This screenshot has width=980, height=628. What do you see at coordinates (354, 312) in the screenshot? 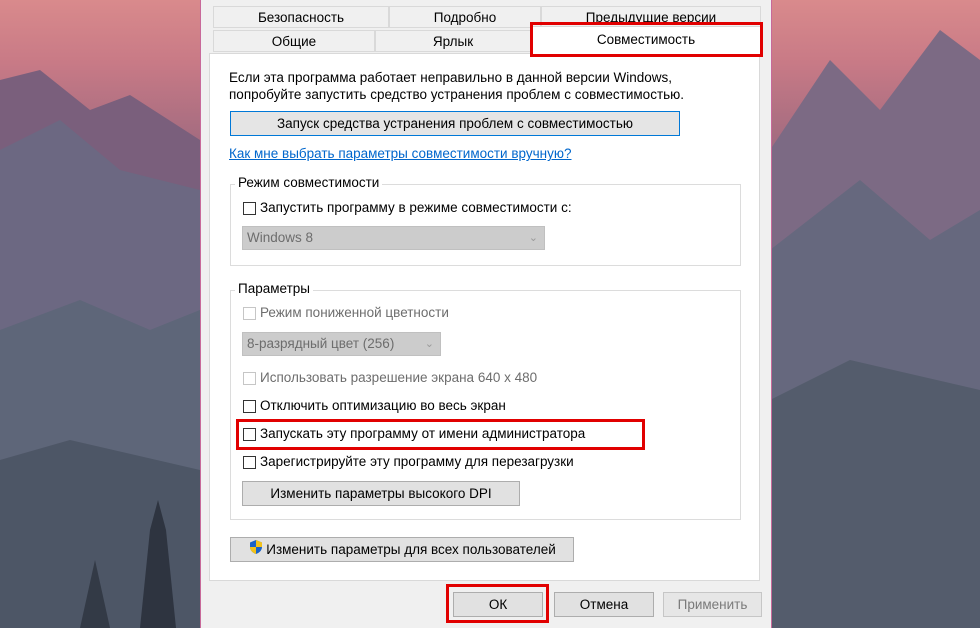
I see `reduced-color-label: Режим пониженной цветности` at bounding box center [354, 312].